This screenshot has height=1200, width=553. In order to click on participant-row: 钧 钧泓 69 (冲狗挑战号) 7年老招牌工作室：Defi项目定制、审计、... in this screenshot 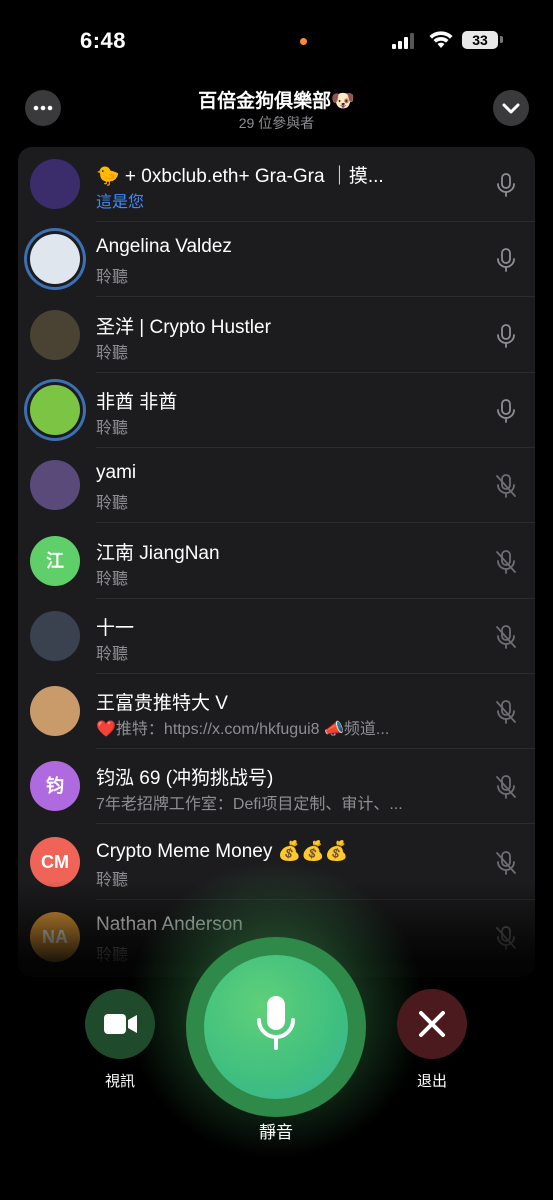, I will do `click(276, 787)`.